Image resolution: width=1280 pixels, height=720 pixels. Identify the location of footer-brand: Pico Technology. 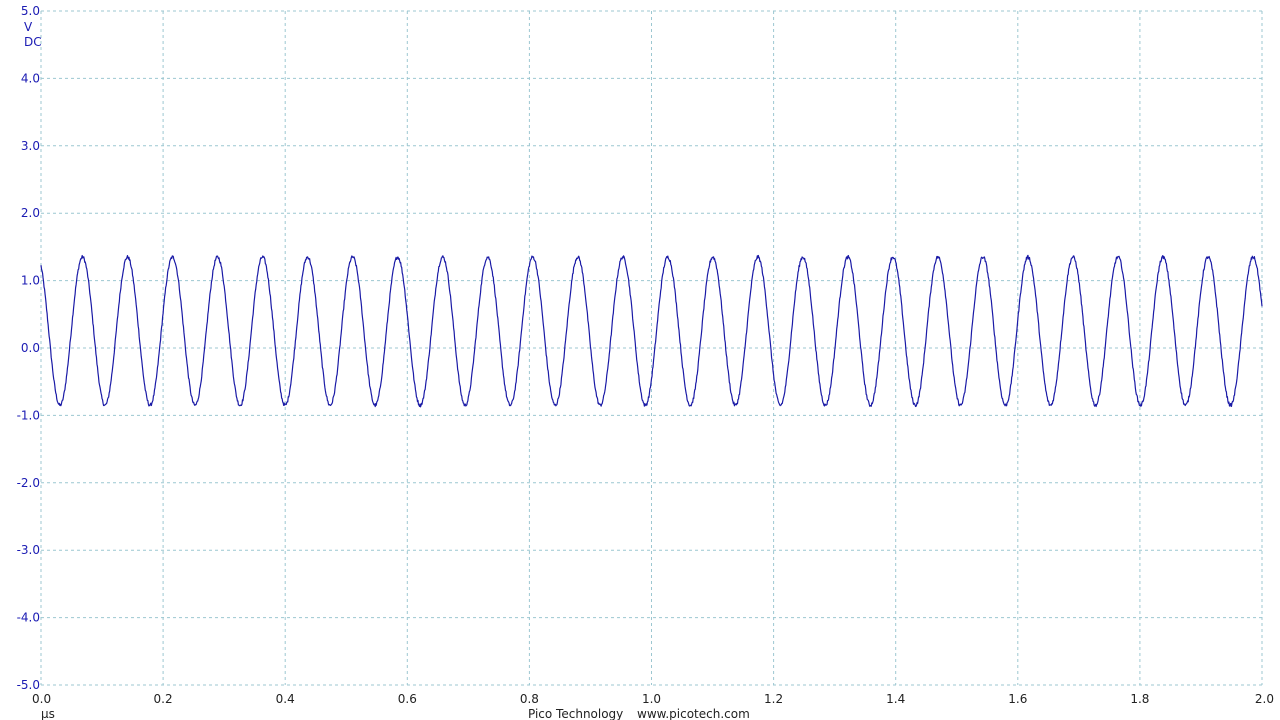
(575, 713).